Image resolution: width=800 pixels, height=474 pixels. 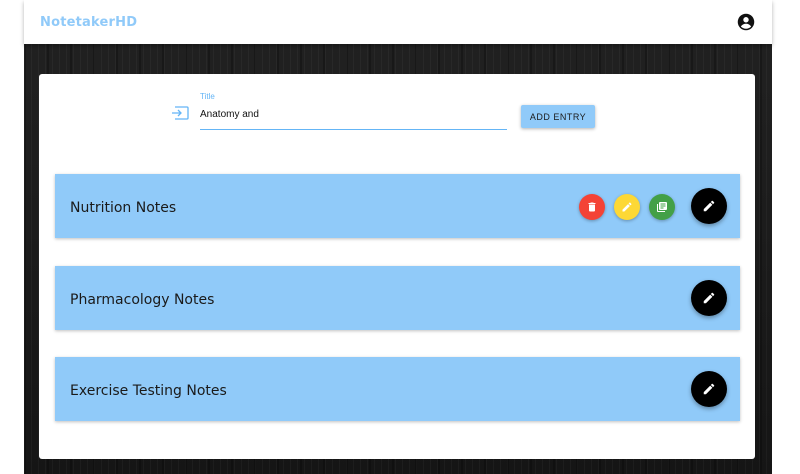 What do you see at coordinates (558, 116) in the screenshot?
I see `add-entry-button: ADD ENTRY` at bounding box center [558, 116].